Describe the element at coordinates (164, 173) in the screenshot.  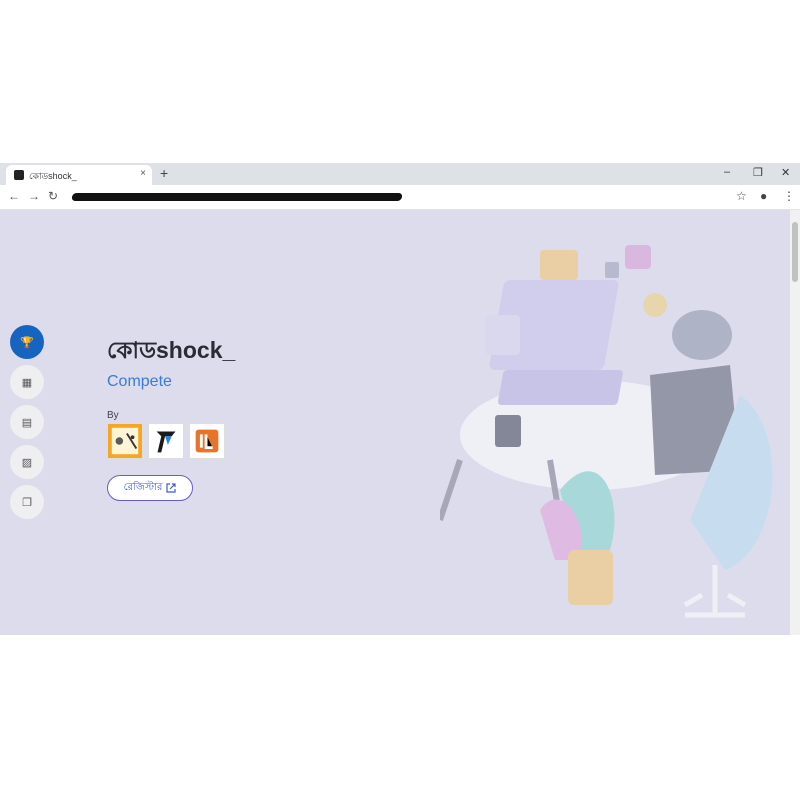
I see `new-tab-button: +` at that location.